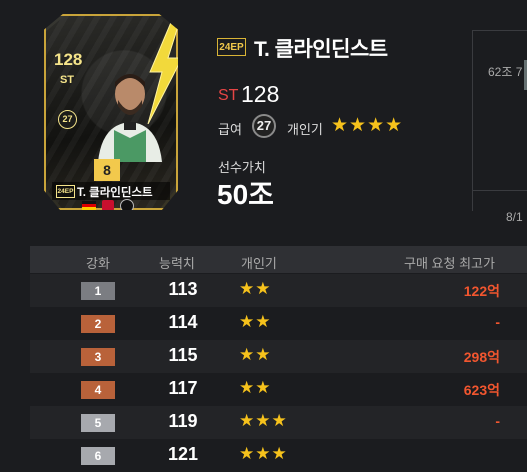 This screenshot has width=527, height=472. I want to click on card-season-badge: 27, so click(67, 119).